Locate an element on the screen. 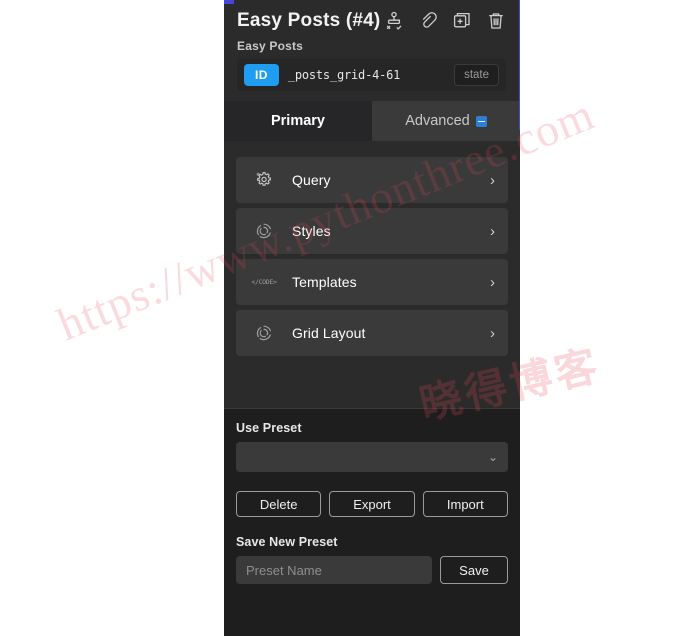 This screenshot has width=698, height=636. tab-advanced-badge-icon is located at coordinates (481, 121).